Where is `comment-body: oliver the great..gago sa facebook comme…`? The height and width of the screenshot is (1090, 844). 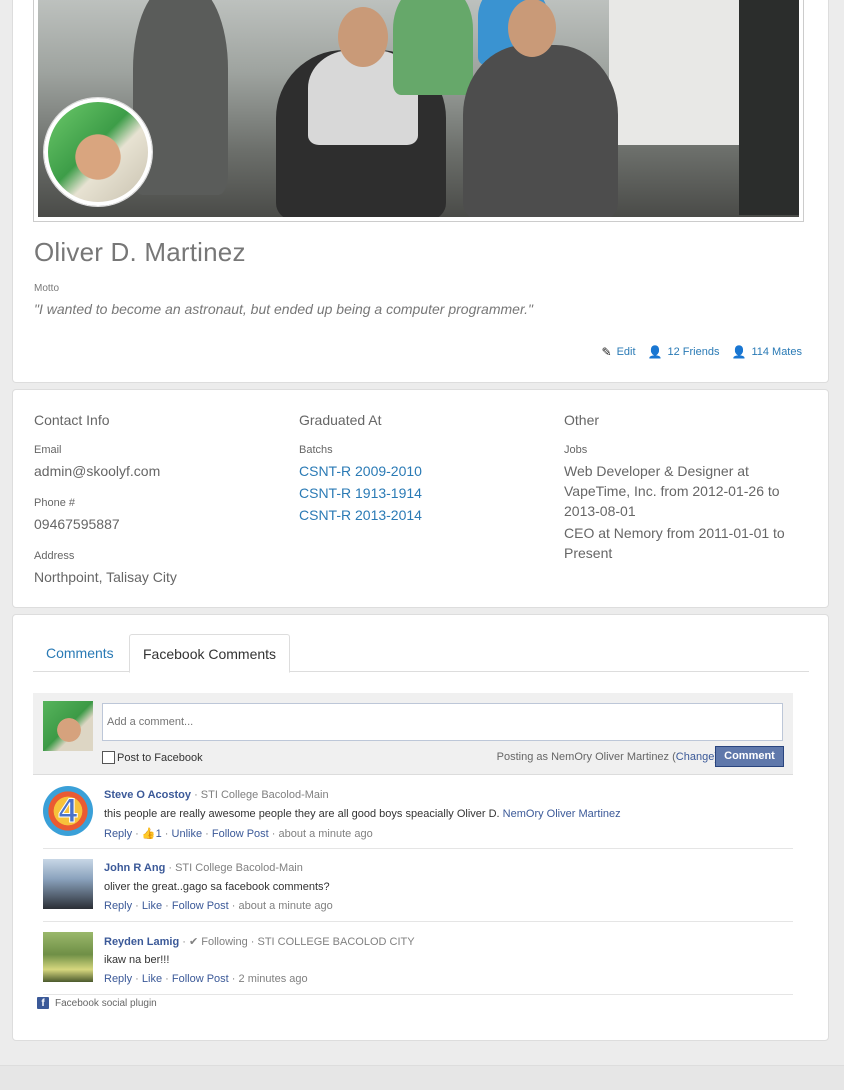
comment-body: oliver the great..gago sa facebook comme… is located at coordinates (217, 887).